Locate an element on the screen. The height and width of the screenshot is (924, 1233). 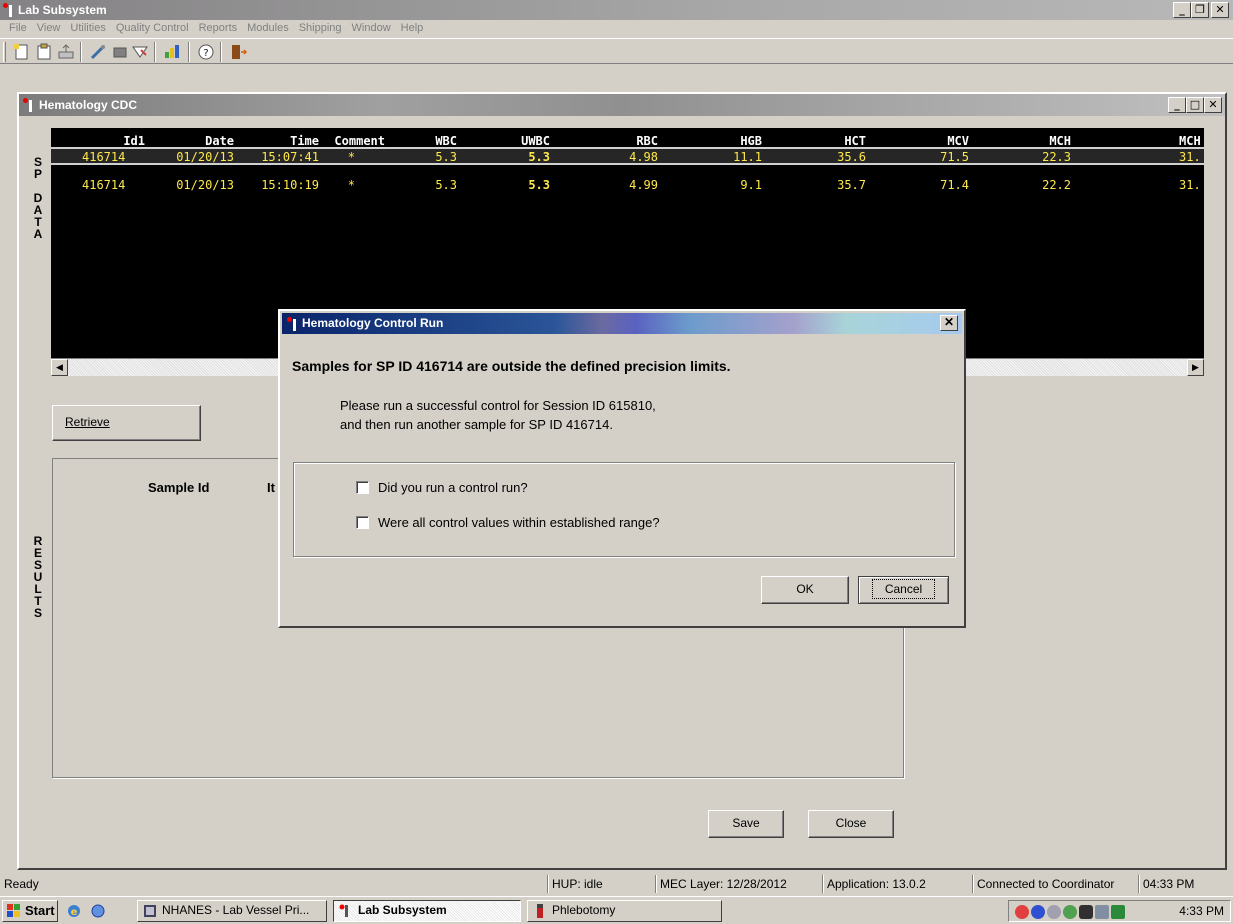
maximize-icon: □ is located at coordinates (1195, 105).